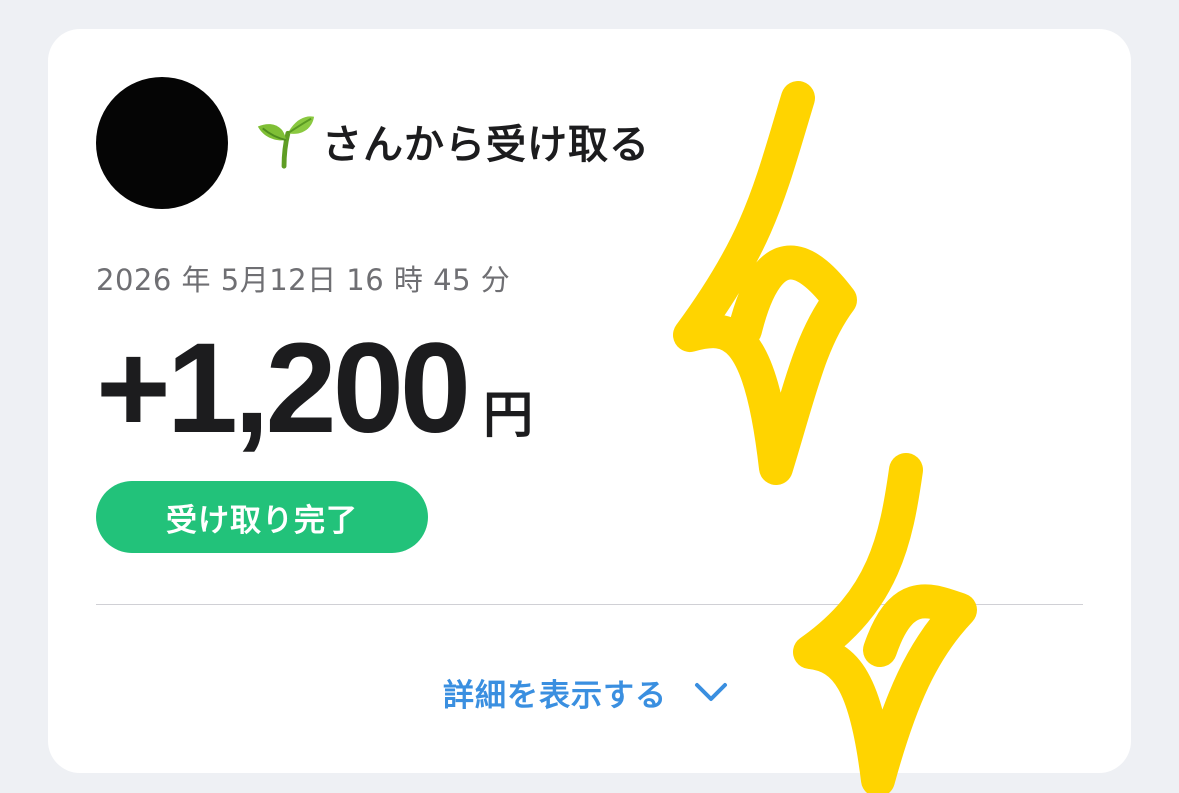 The image size is (1179, 793). I want to click on currency-label: 円, so click(508, 415).